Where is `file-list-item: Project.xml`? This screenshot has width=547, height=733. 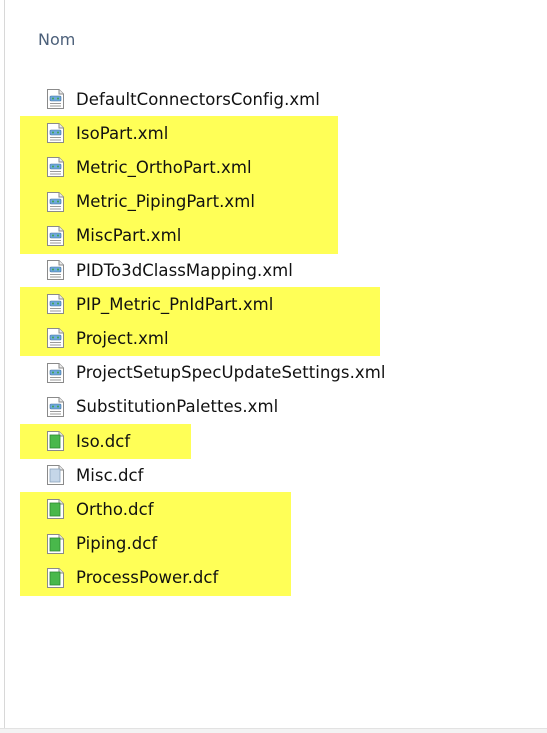
file-list-item: Project.xml is located at coordinates (107, 338).